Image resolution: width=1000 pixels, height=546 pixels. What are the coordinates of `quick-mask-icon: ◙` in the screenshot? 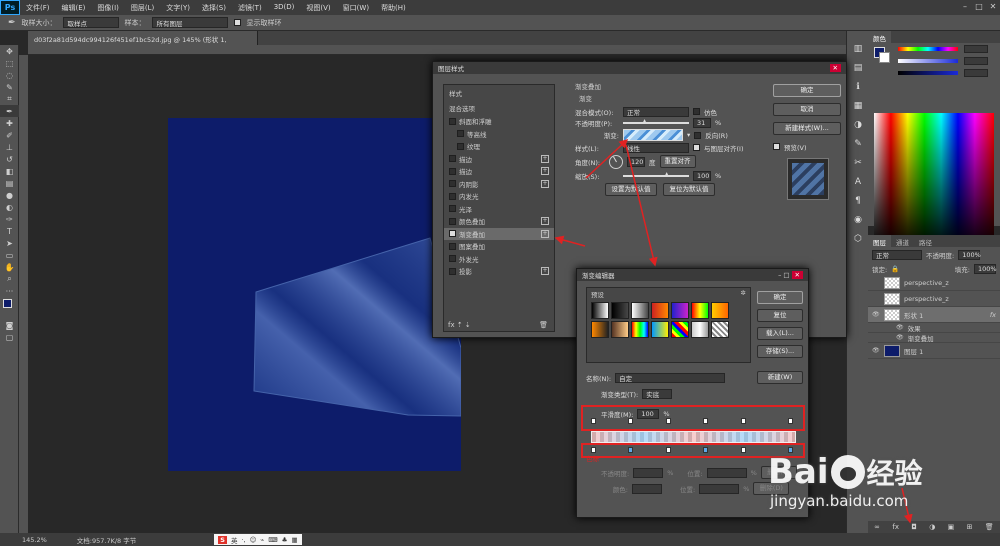 It's located at (9, 325).